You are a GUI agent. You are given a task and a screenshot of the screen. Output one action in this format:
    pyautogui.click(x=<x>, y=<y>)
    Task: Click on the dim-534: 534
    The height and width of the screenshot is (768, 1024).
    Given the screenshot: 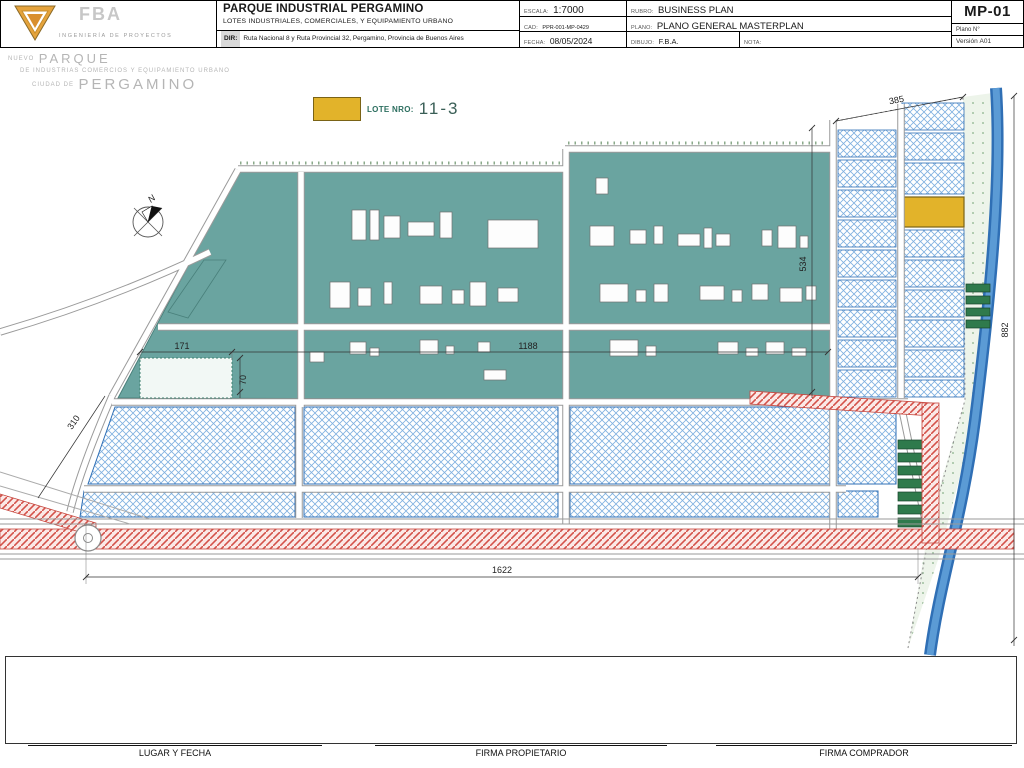 What is the action you would take?
    pyautogui.click(x=803, y=263)
    